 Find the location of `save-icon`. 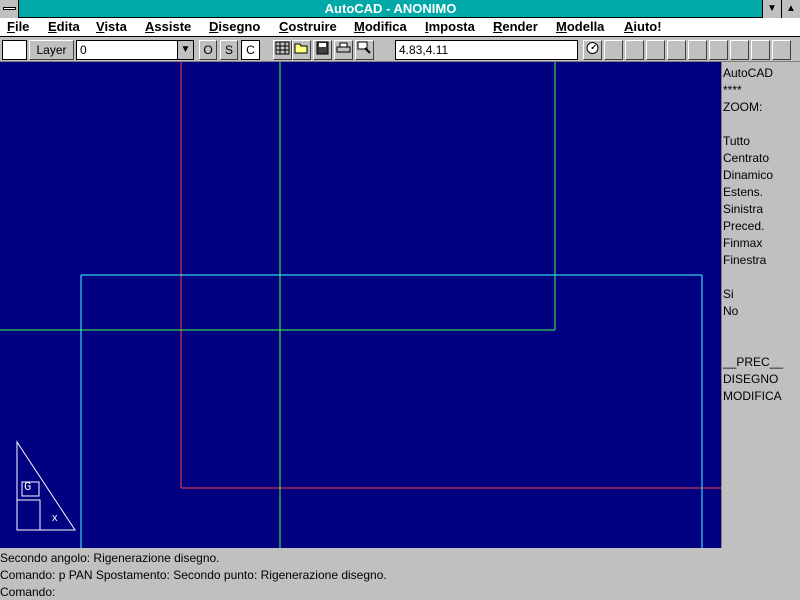

save-icon is located at coordinates (322, 50).